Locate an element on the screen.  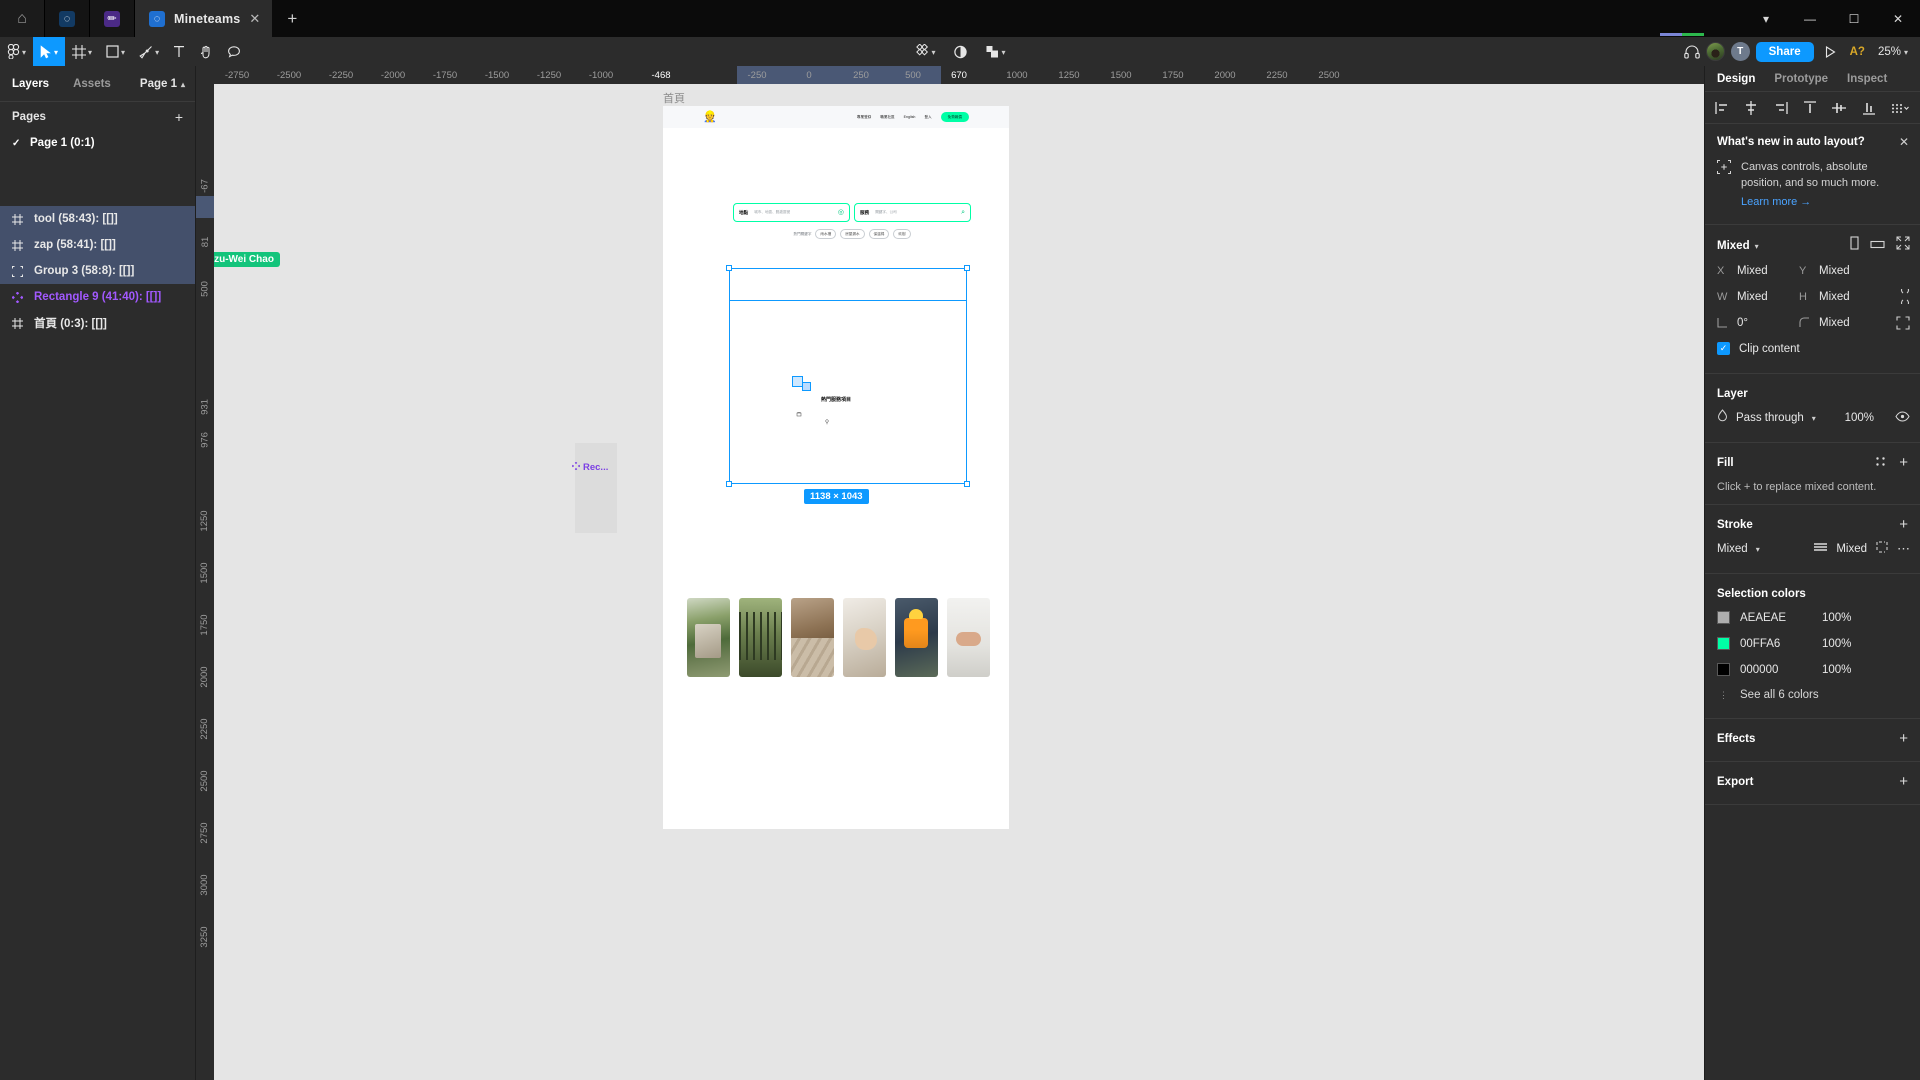
new-tab-button: + is located at coordinates (292, 18).